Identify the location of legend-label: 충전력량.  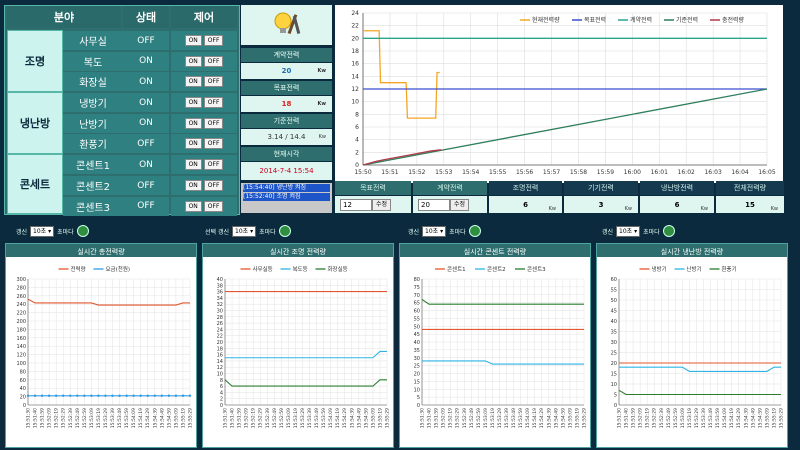
(733, 20).